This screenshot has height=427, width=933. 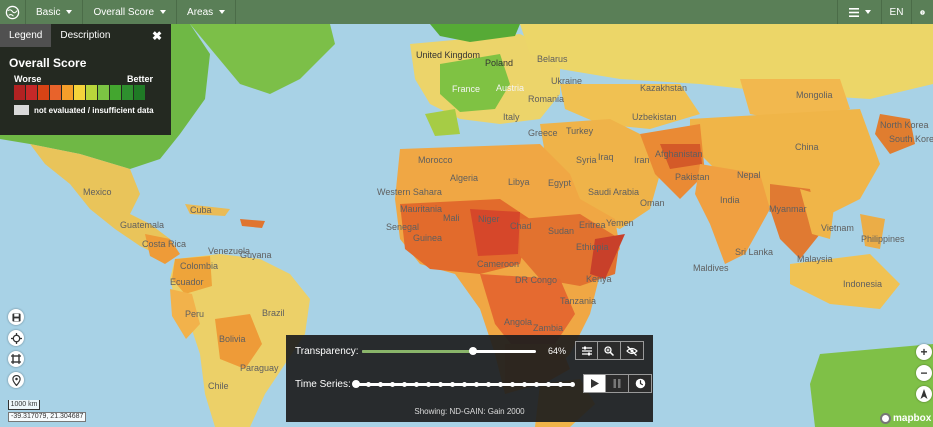 What do you see at coordinates (273, 313) in the screenshot?
I see `map-label: Brazil` at bounding box center [273, 313].